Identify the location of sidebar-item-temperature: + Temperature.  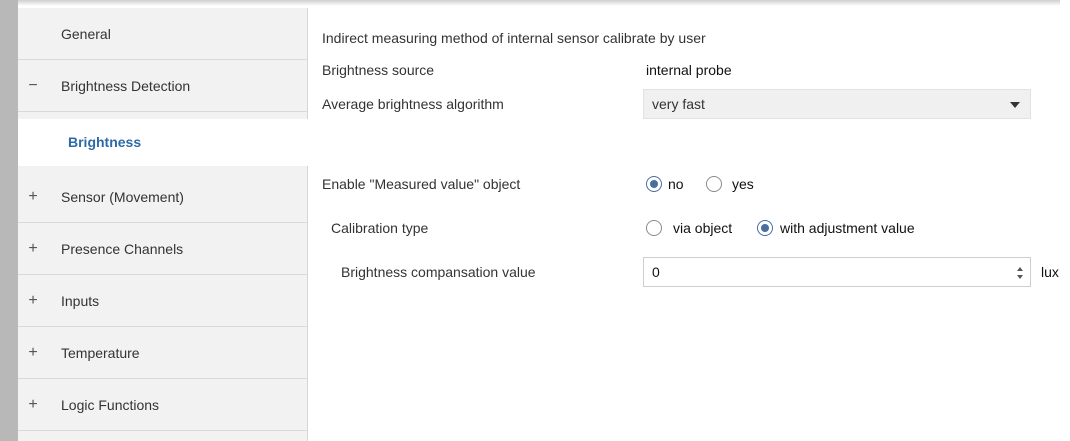
(162, 353).